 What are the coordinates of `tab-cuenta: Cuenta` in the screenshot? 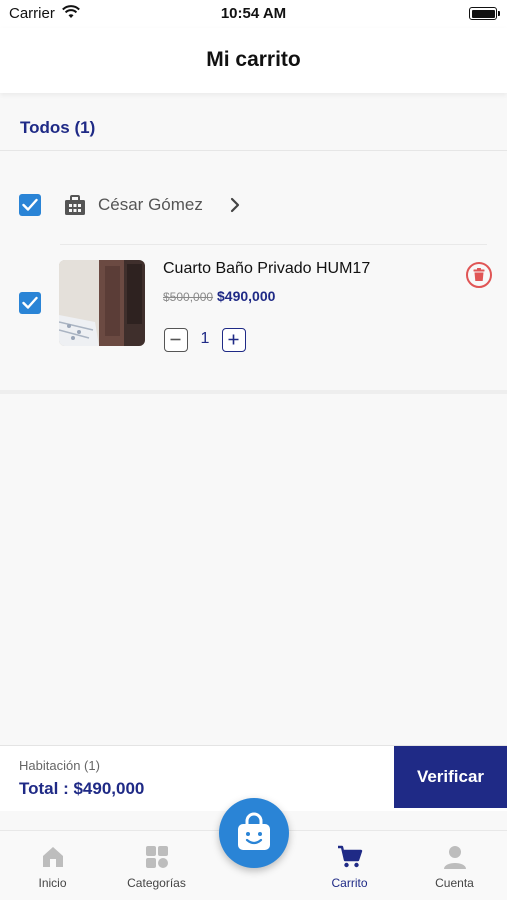 It's located at (454, 865).